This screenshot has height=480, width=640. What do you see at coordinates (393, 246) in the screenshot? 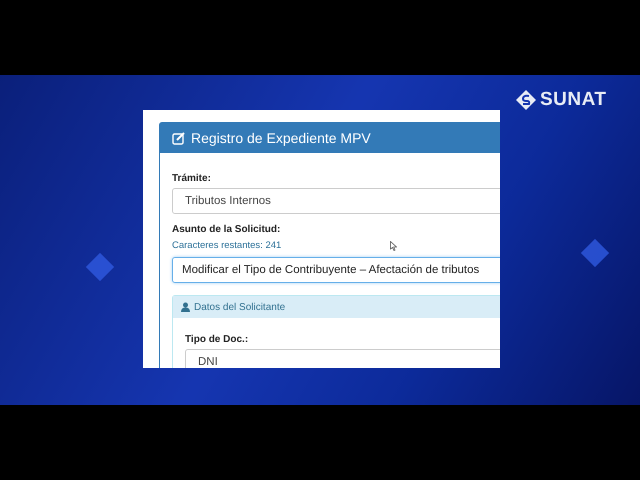
I see `cursor-icon` at bounding box center [393, 246].